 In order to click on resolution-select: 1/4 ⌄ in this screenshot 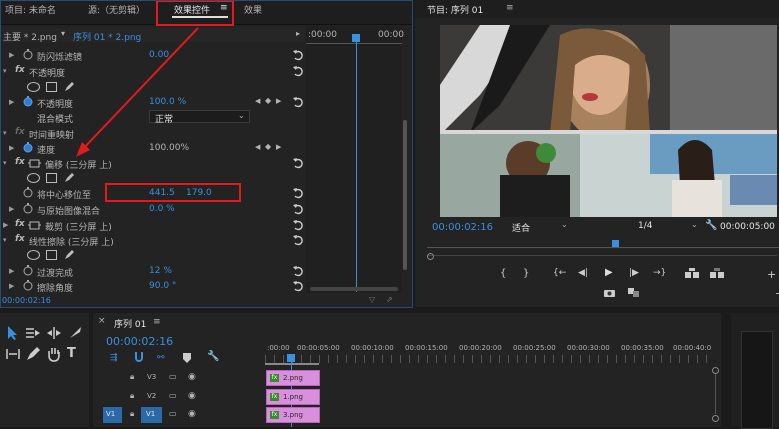, I will do `click(669, 226)`.